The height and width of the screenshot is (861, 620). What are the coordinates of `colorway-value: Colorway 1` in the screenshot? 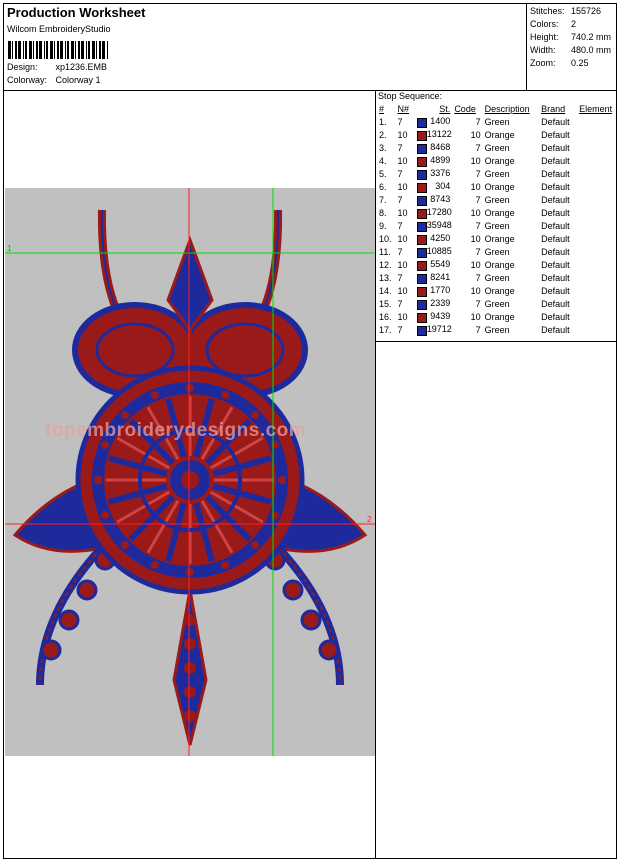 It's located at (78, 80).